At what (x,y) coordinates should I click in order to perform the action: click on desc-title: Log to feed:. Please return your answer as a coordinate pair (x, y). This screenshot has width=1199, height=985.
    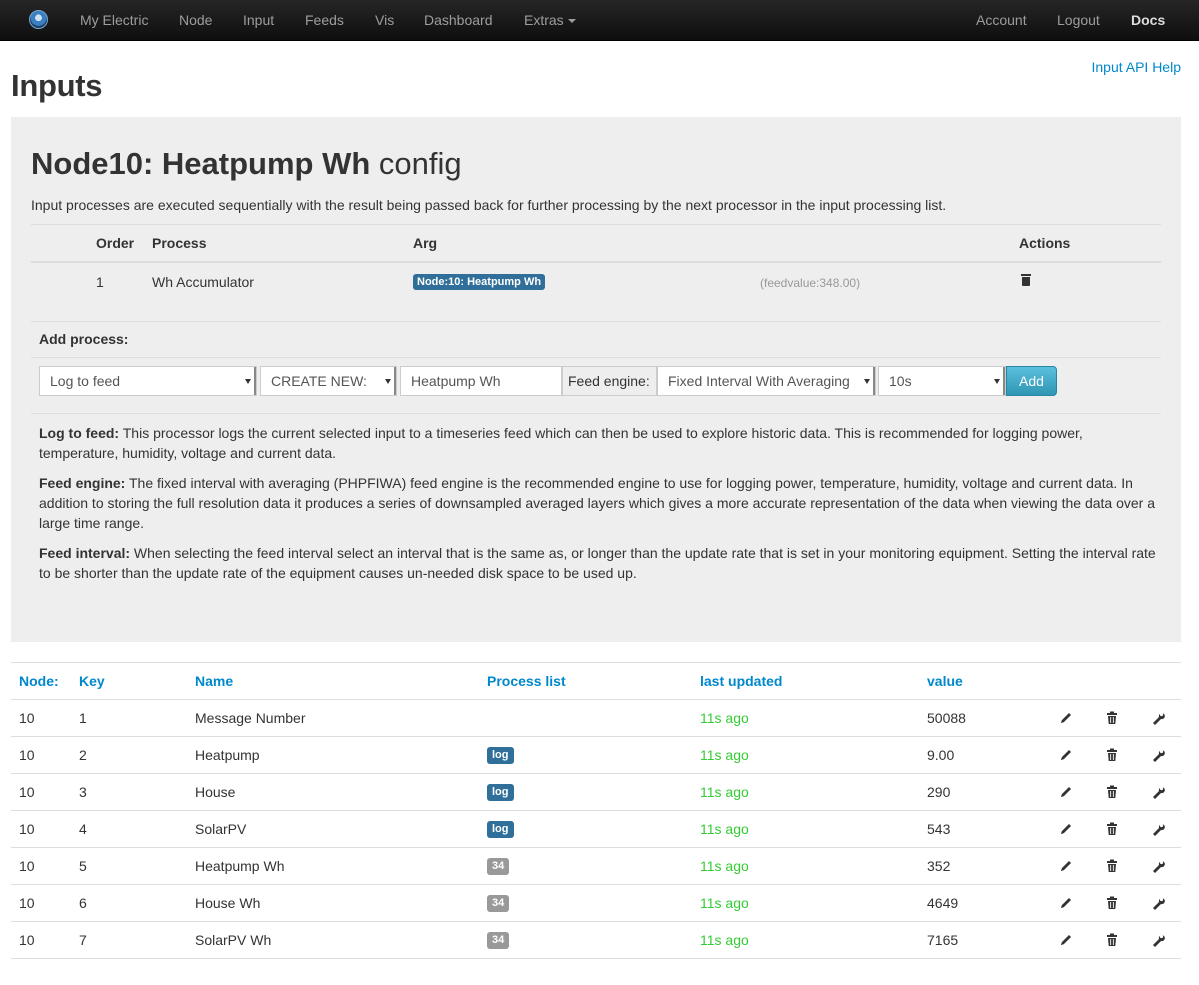
    Looking at the image, I should click on (79, 433).